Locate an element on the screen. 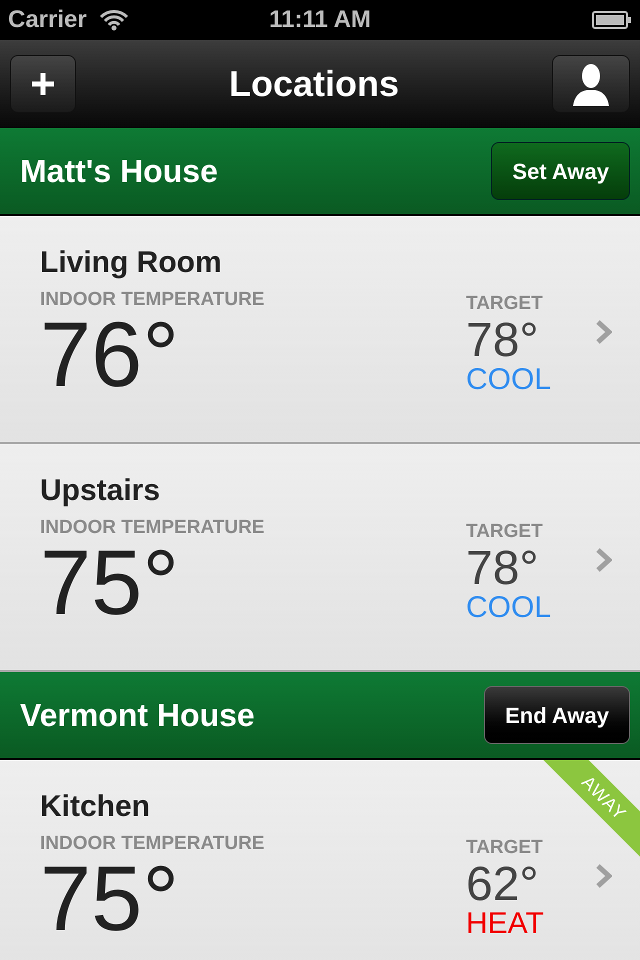 The image size is (640, 960). room-name: Kitchen is located at coordinates (96, 807).